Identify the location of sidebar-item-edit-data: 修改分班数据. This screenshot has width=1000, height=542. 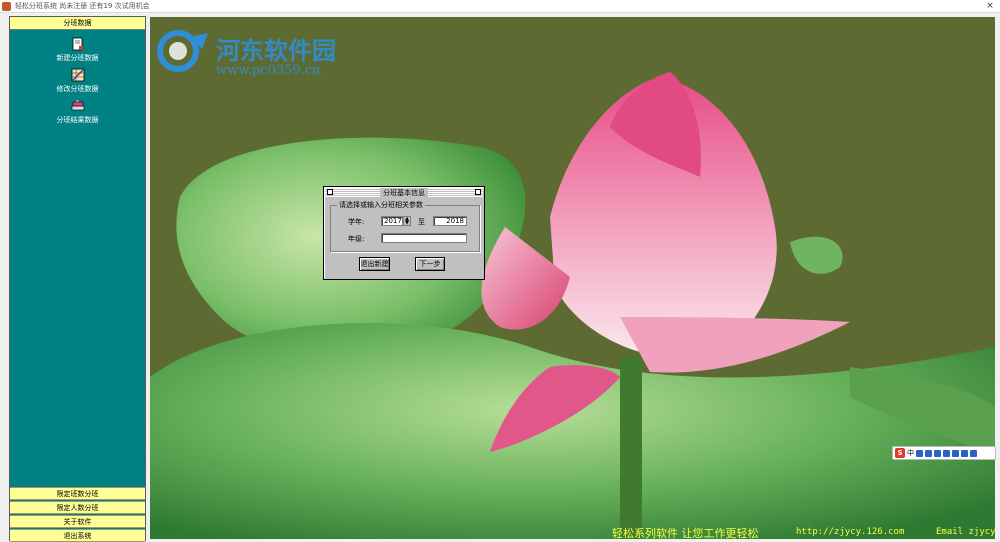
(77, 81).